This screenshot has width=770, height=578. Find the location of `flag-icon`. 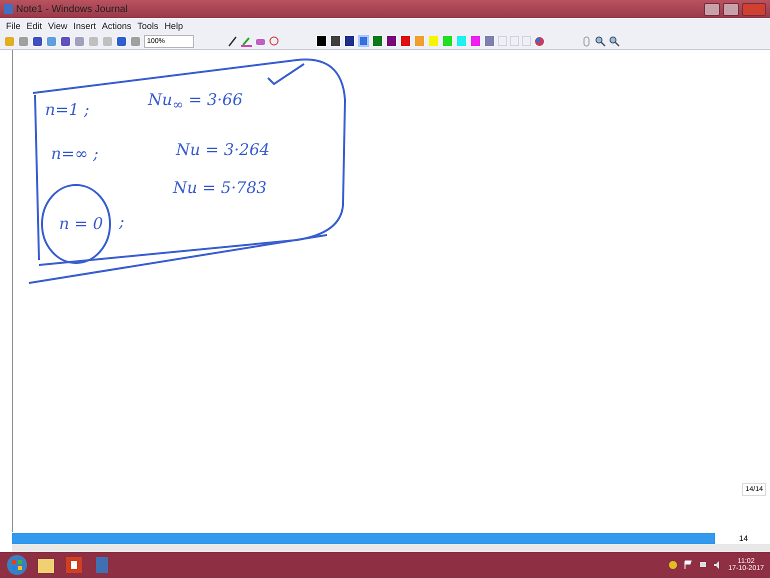

flag-icon is located at coordinates (688, 565).